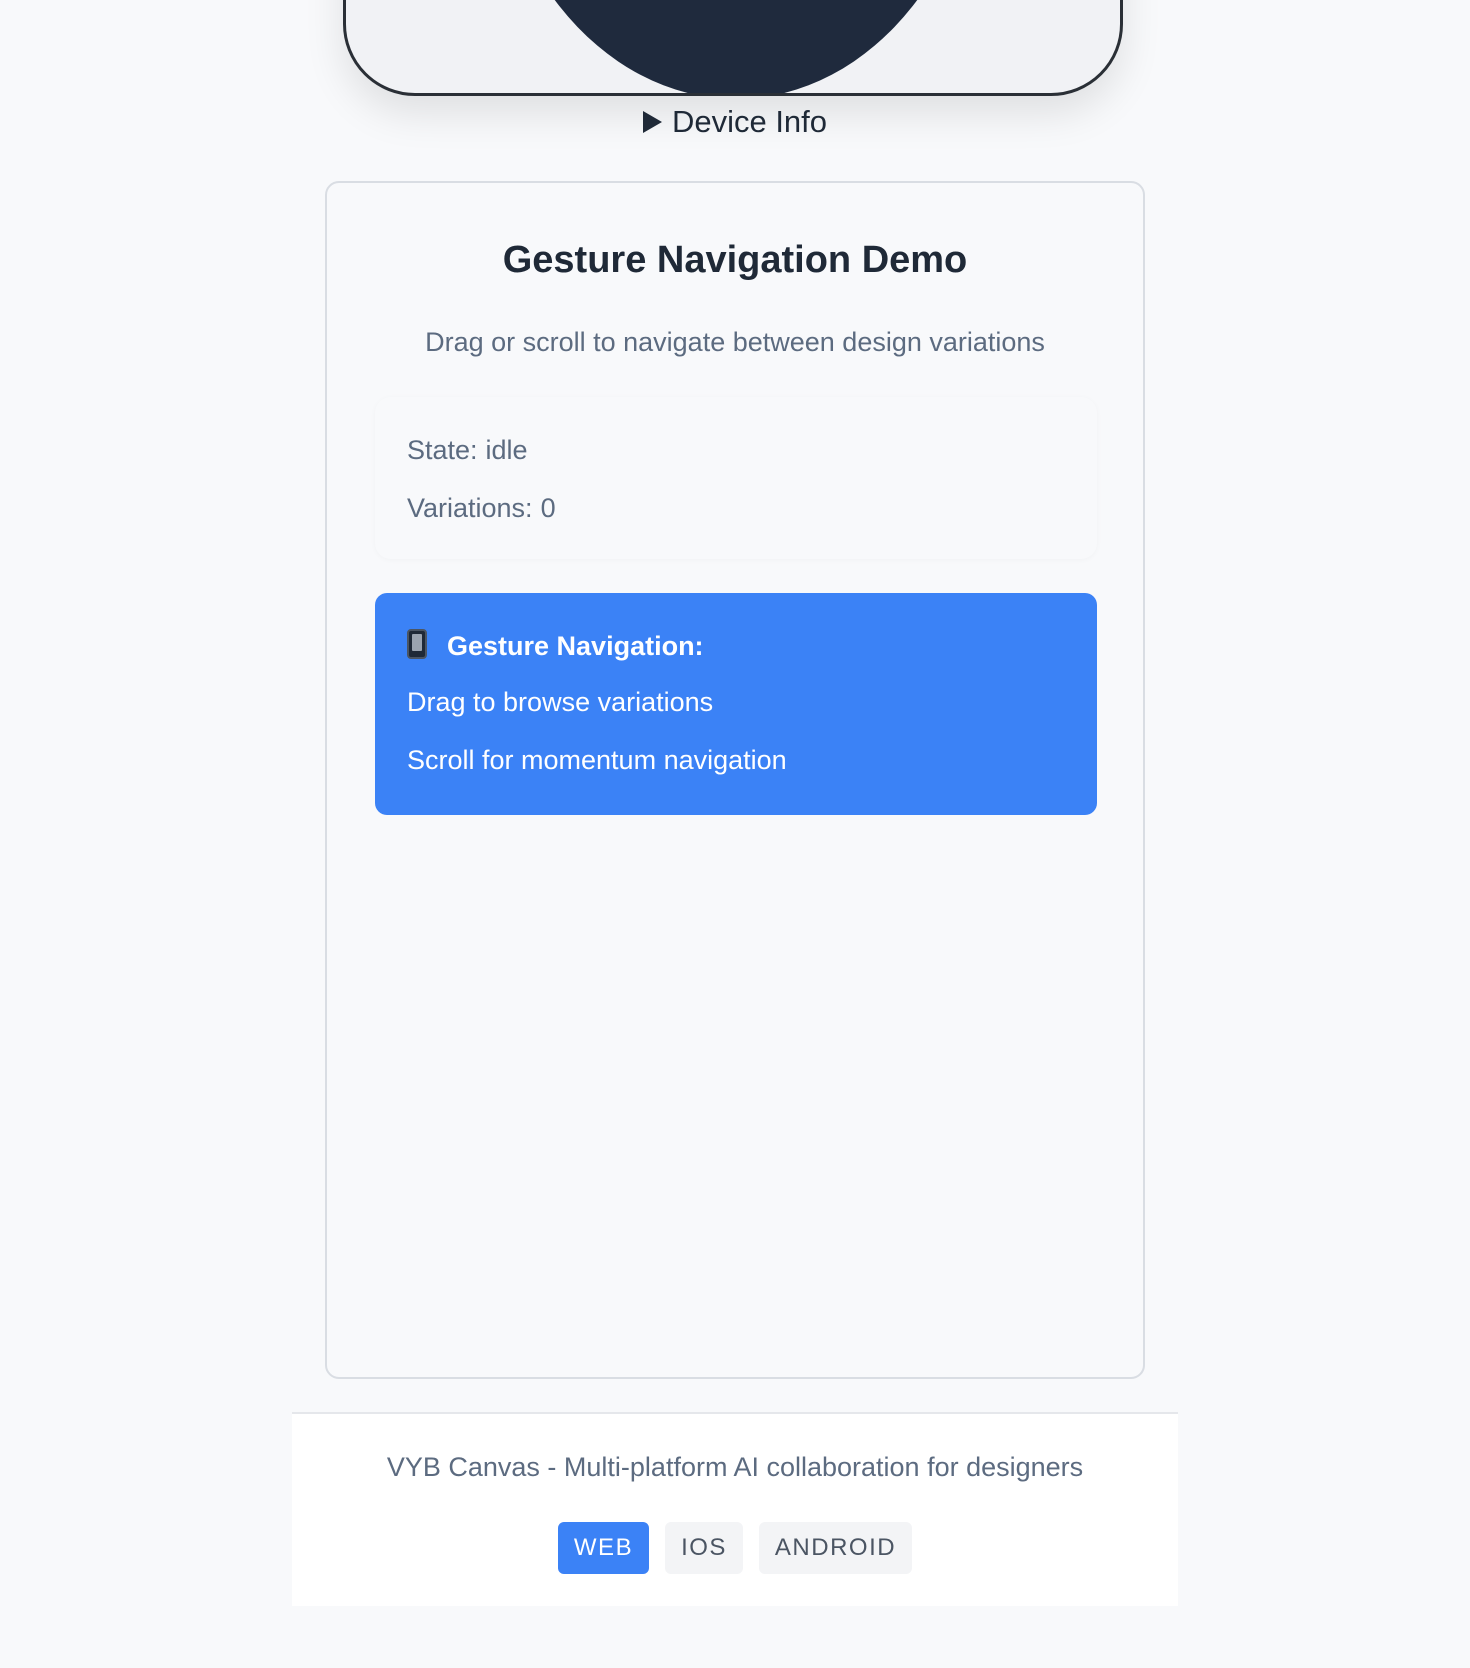 Image resolution: width=1470 pixels, height=1668 pixels. Describe the element at coordinates (506, 450) in the screenshot. I see `state-value: idle` at that location.